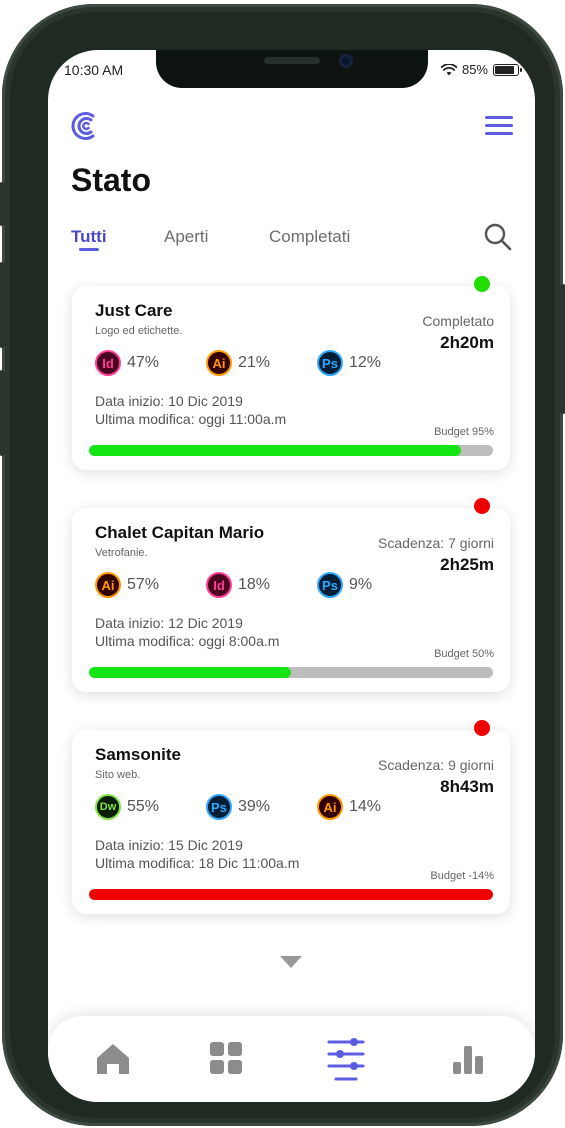 The image size is (565, 1128). What do you see at coordinates (562, 349) in the screenshot?
I see `power-button` at bounding box center [562, 349].